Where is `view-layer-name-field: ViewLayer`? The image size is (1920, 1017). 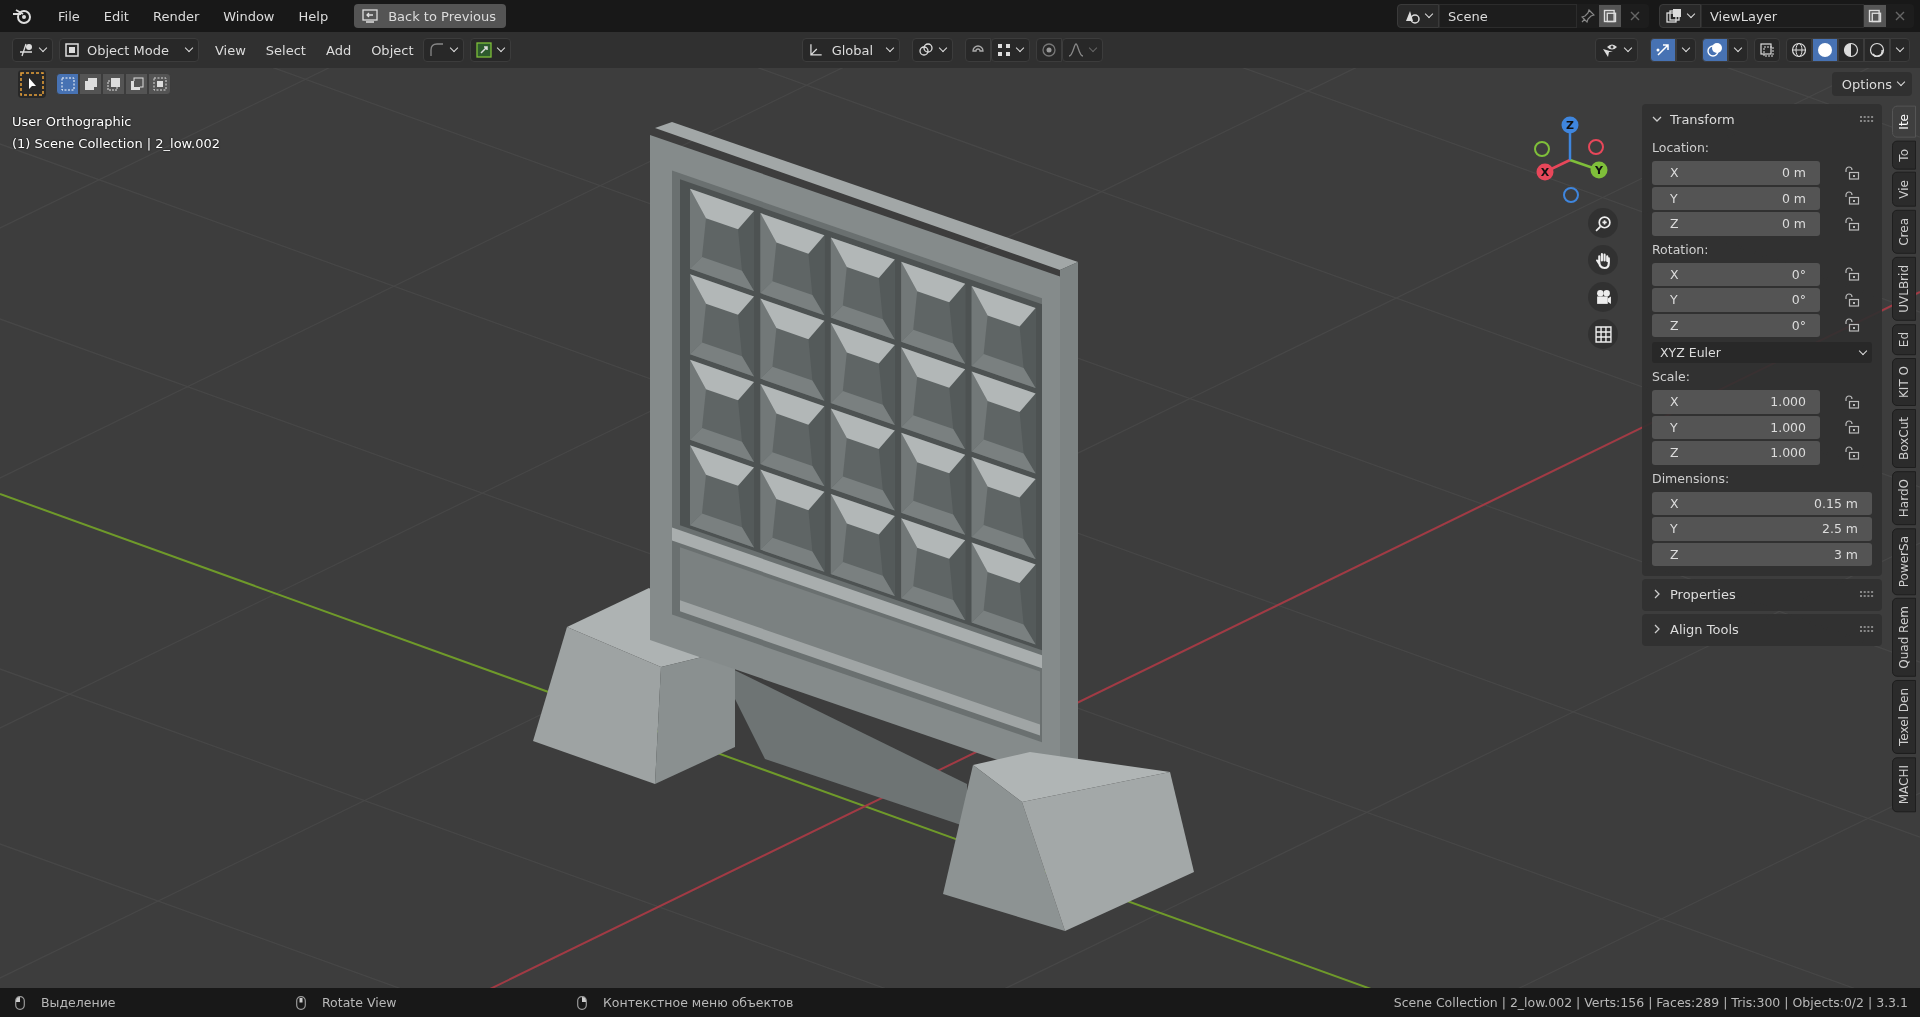 view-layer-name-field: ViewLayer is located at coordinates (1782, 16).